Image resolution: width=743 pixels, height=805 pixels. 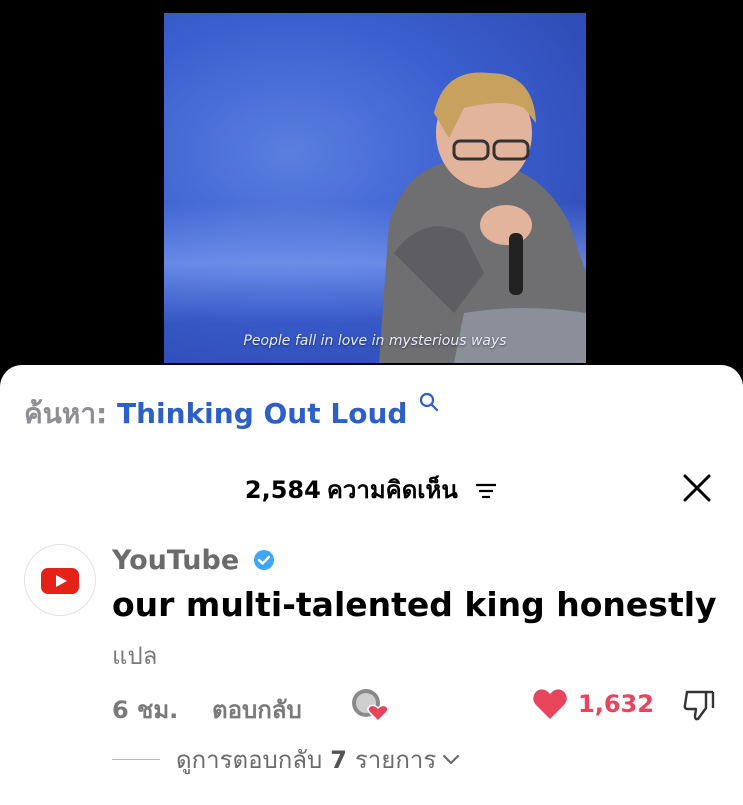 What do you see at coordinates (145, 710) in the screenshot?
I see `comment-time: 6 ชม.` at bounding box center [145, 710].